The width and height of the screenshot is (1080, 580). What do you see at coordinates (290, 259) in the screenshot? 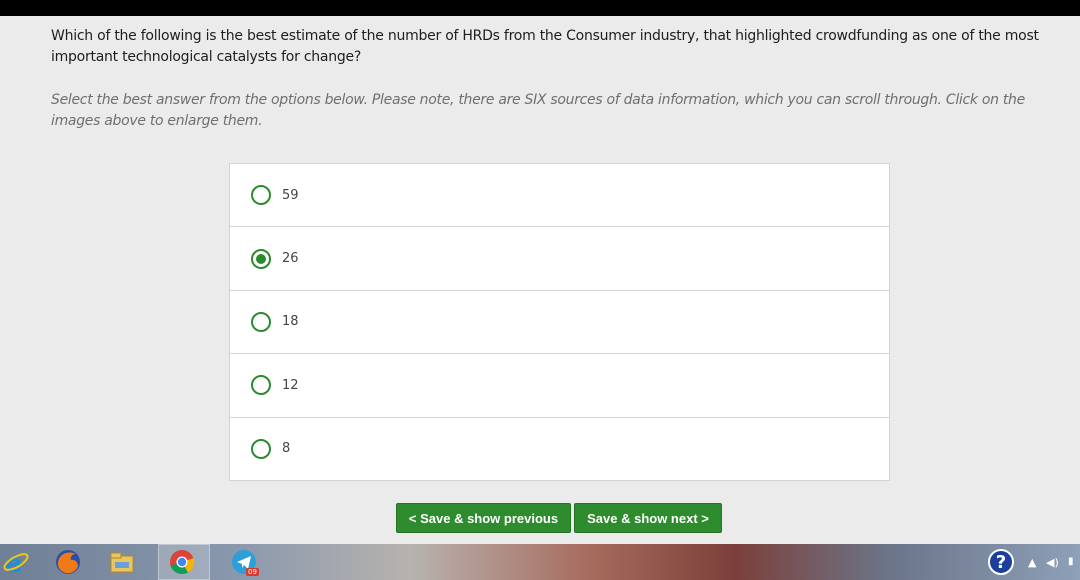
I see `option-label: 26` at bounding box center [290, 259].